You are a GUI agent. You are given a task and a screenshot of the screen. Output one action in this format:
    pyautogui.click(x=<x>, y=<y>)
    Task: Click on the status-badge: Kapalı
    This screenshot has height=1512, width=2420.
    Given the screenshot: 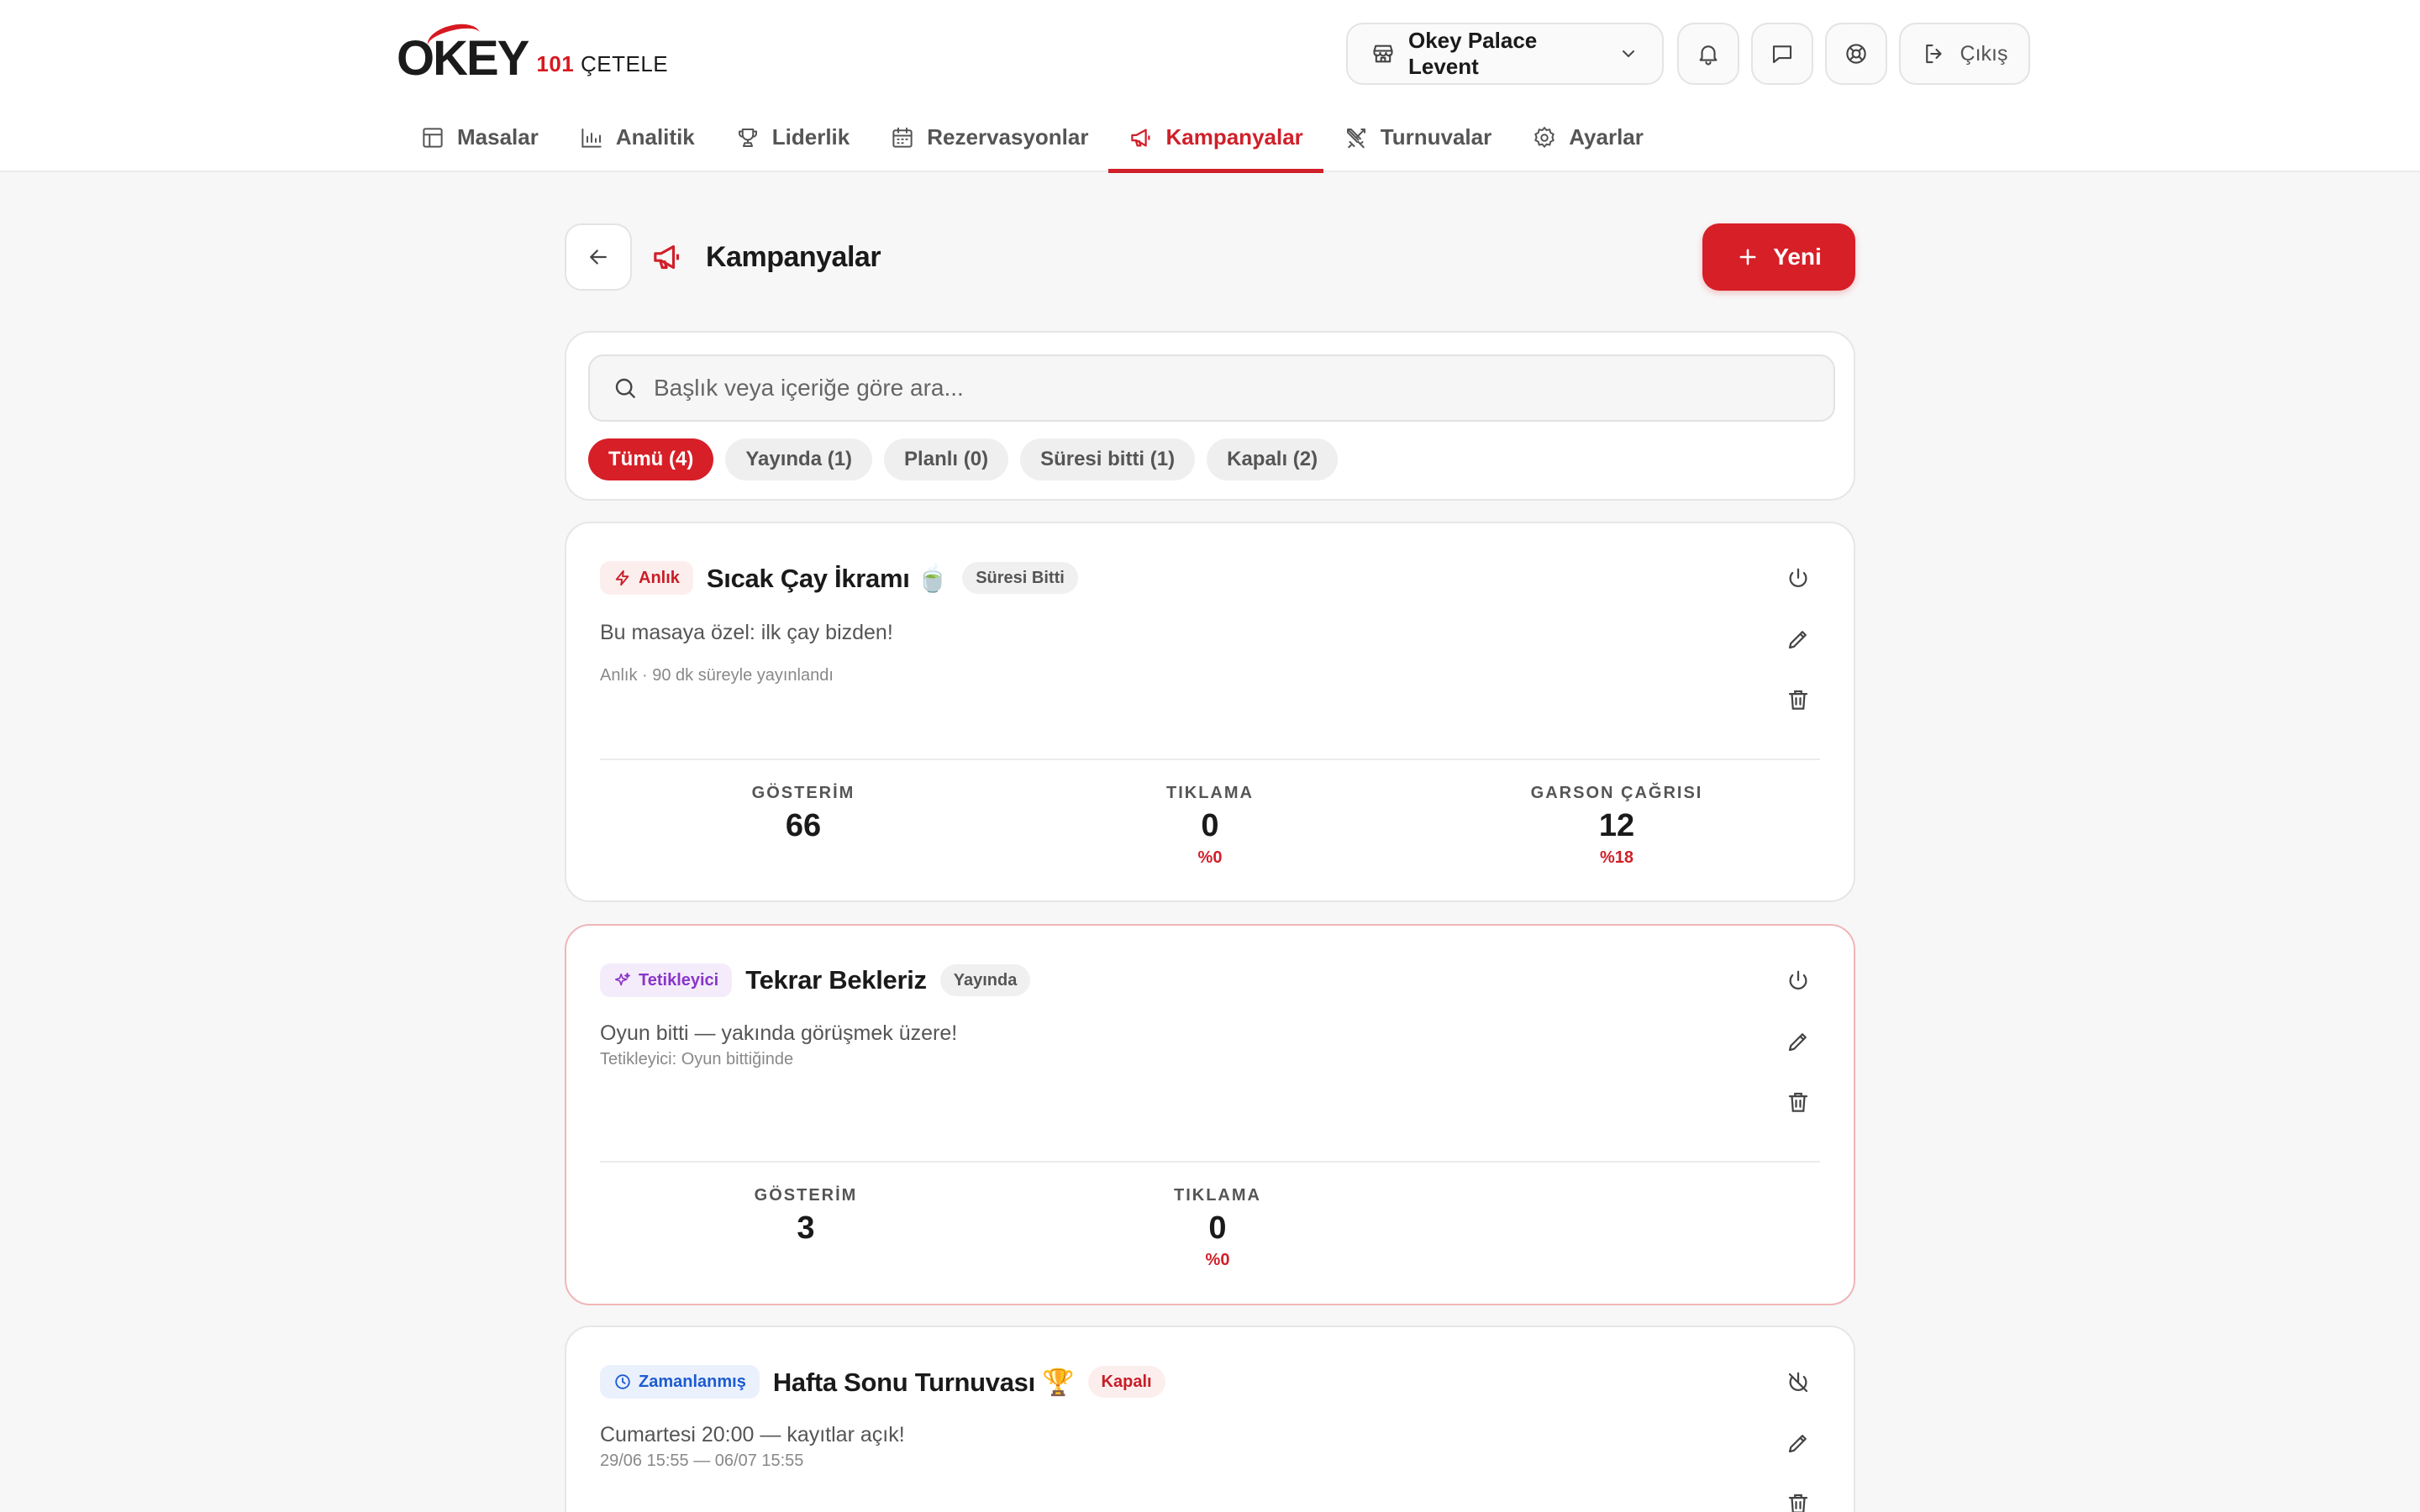 What is the action you would take?
    pyautogui.click(x=1126, y=1382)
    